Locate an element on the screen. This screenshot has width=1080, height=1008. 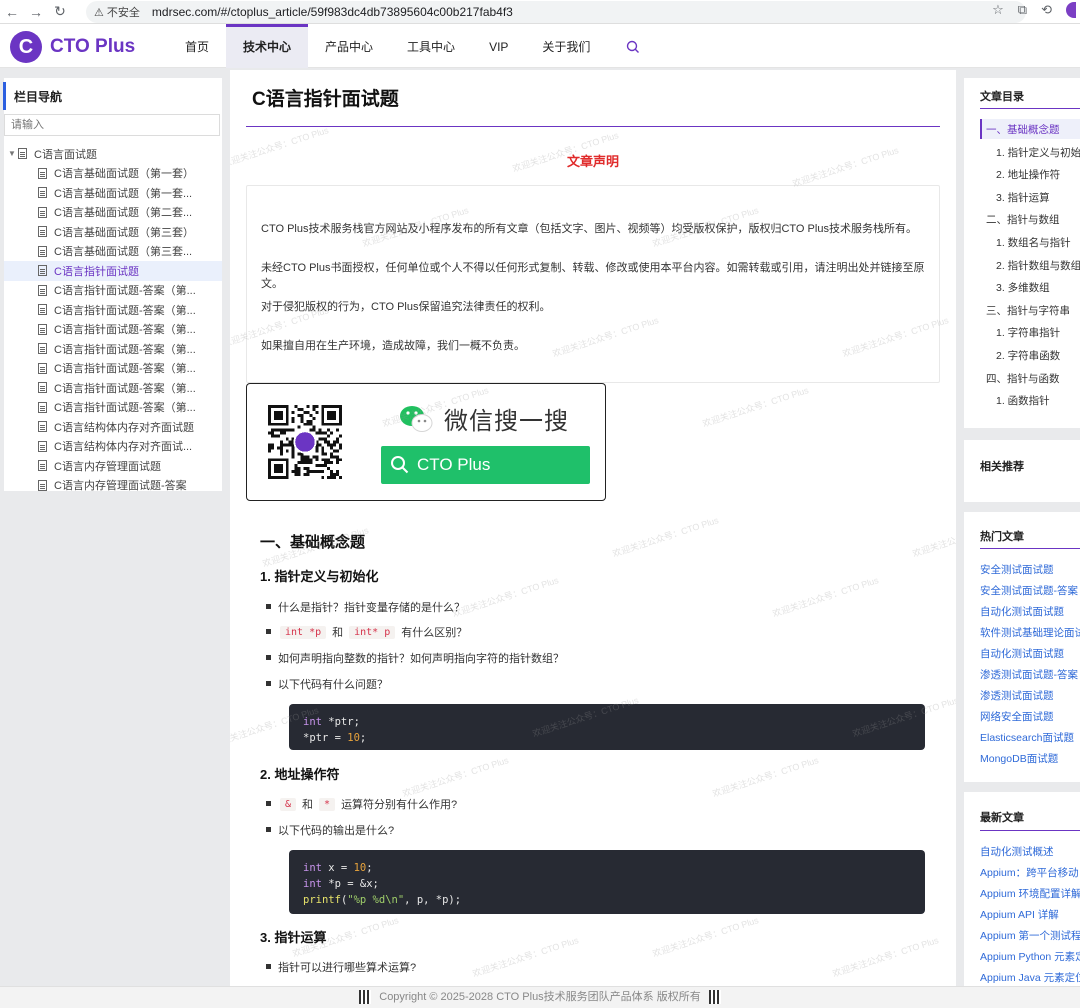
hot-article-link: 安全测试面试题-答案 is located at coordinates (1029, 590).